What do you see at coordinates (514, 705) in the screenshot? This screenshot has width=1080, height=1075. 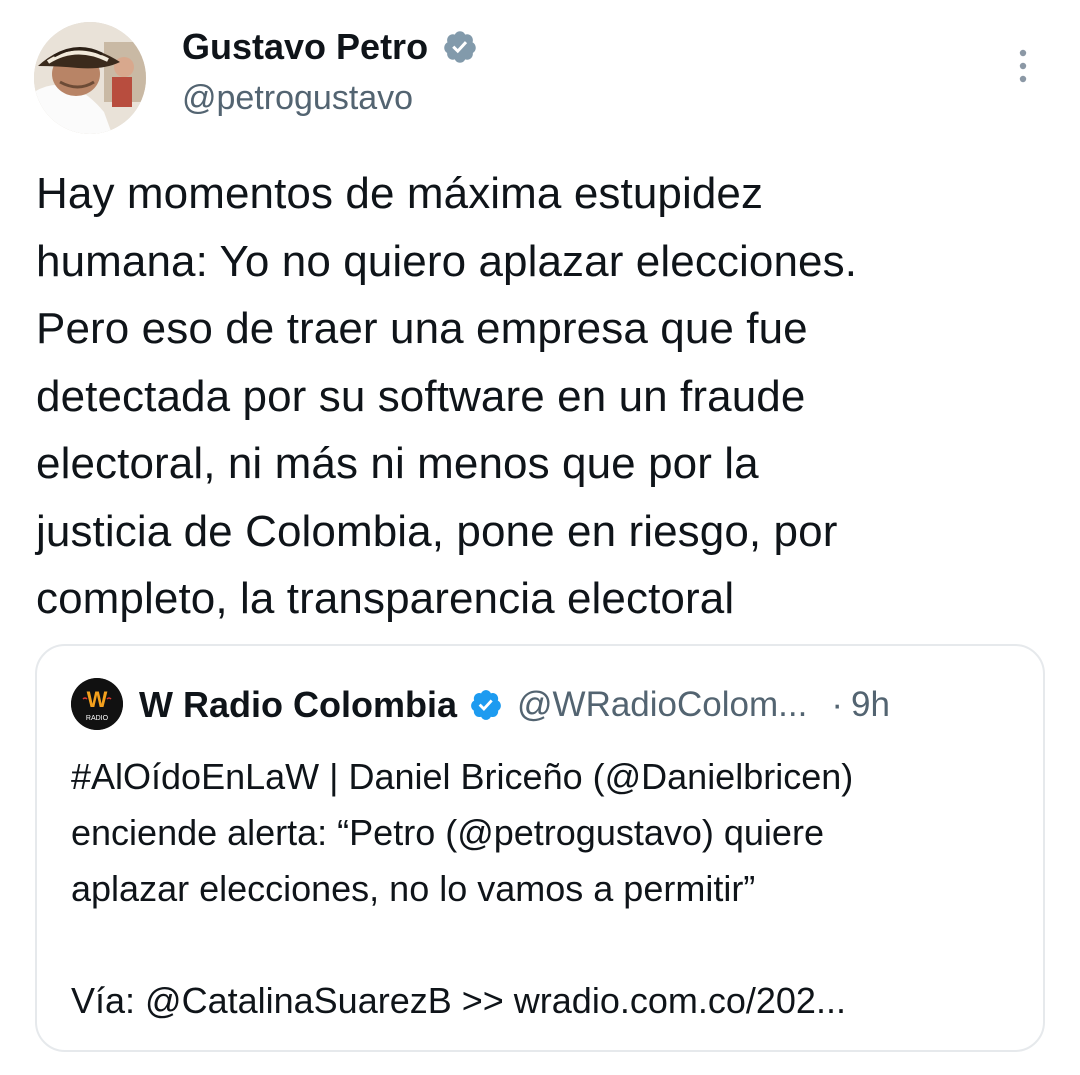 I see `quoted-tweet-header: W Radio Colombia @WRadioColom... · 9h` at bounding box center [514, 705].